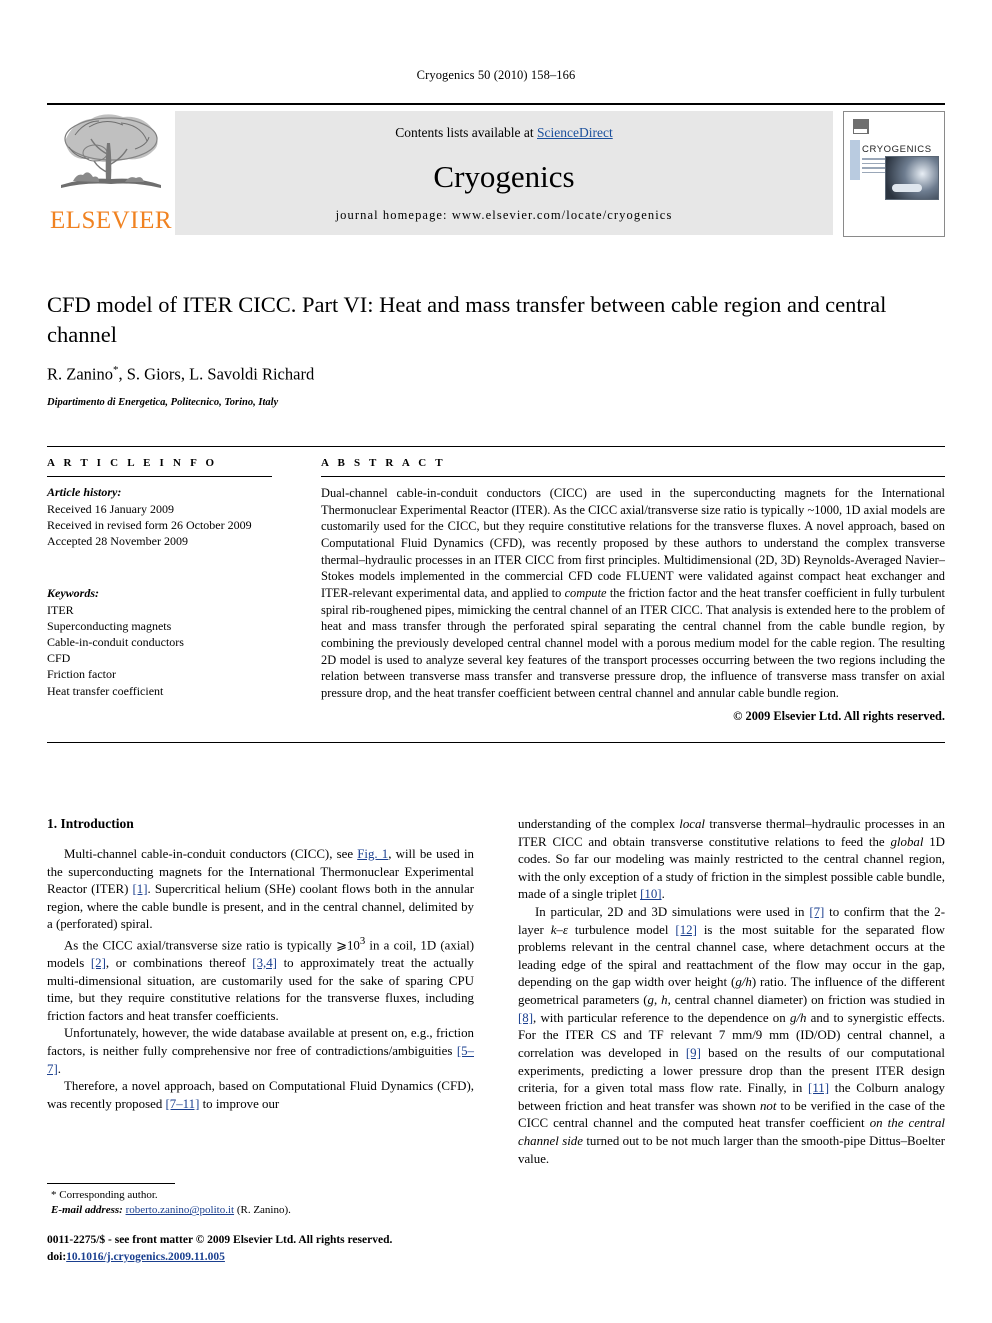 The width and height of the screenshot is (992, 1323). What do you see at coordinates (855, 160) in the screenshot?
I see `cover-accent-bar` at bounding box center [855, 160].